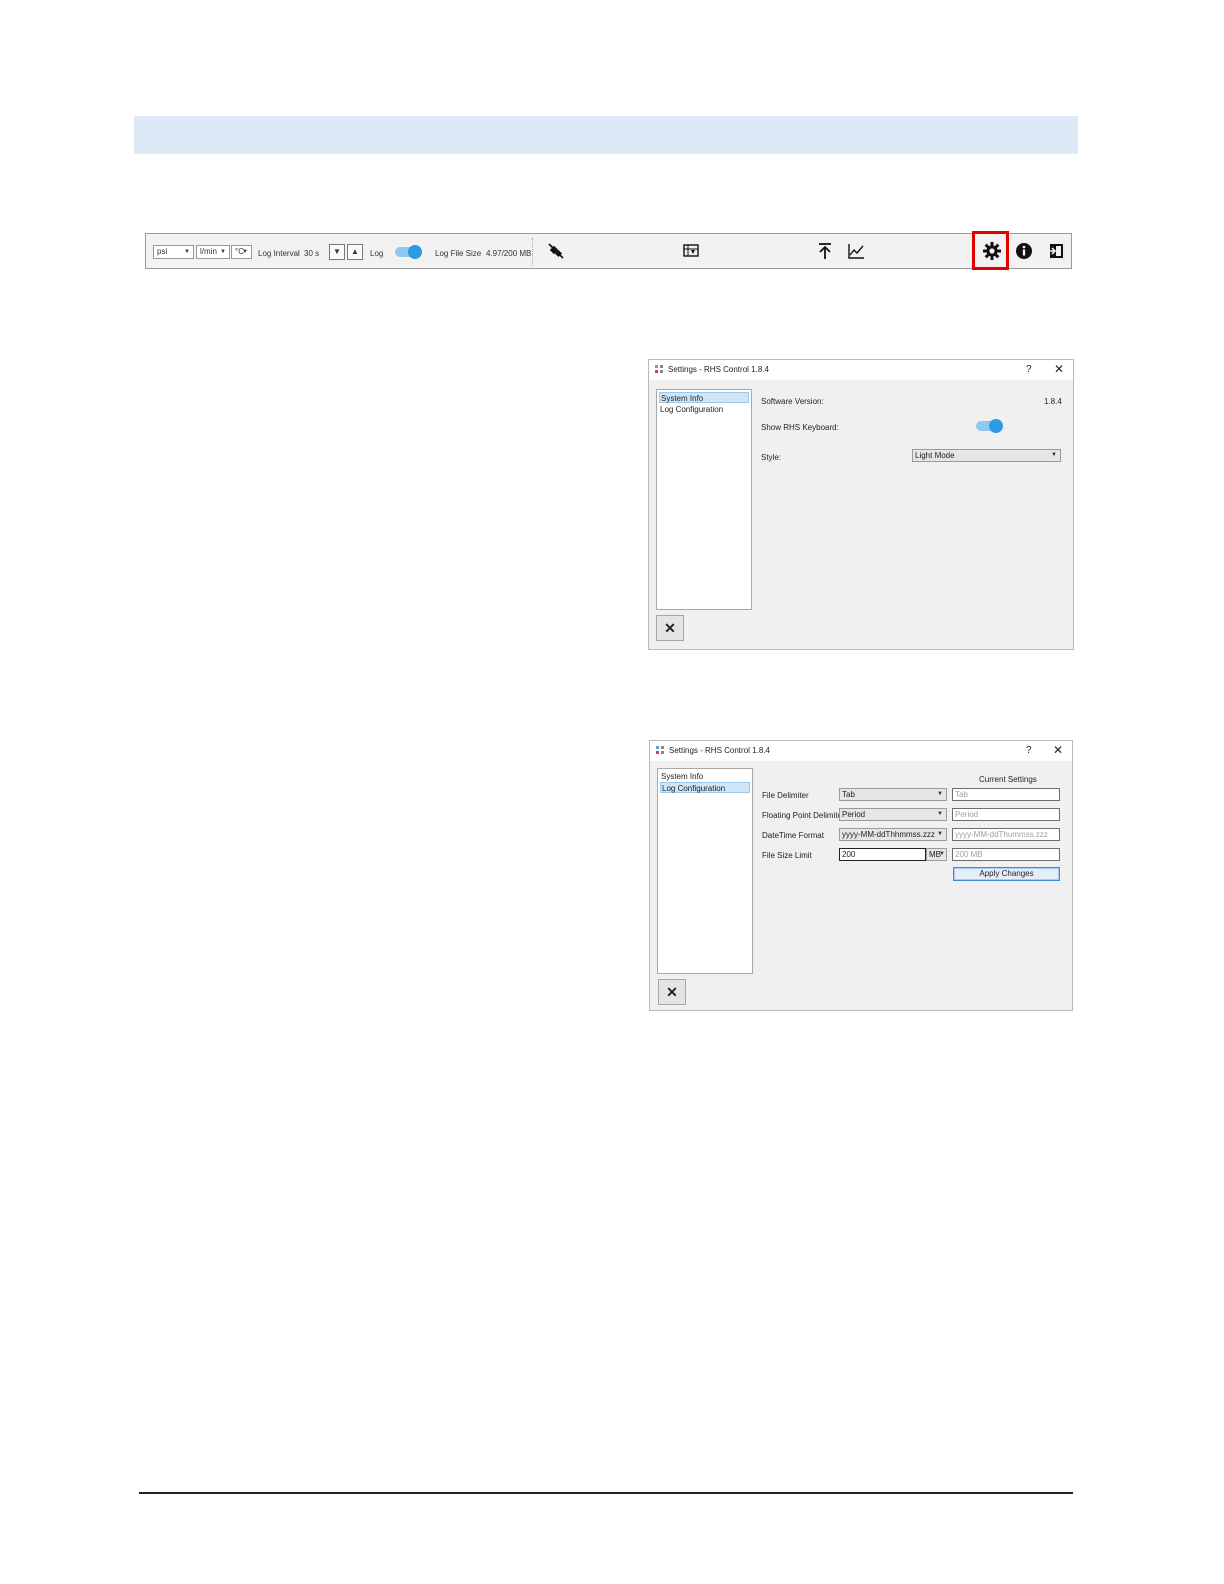 This screenshot has height=1584, width=1224. What do you see at coordinates (173, 252) in the screenshot?
I see `pressure-unit-select: psi ▼` at bounding box center [173, 252].